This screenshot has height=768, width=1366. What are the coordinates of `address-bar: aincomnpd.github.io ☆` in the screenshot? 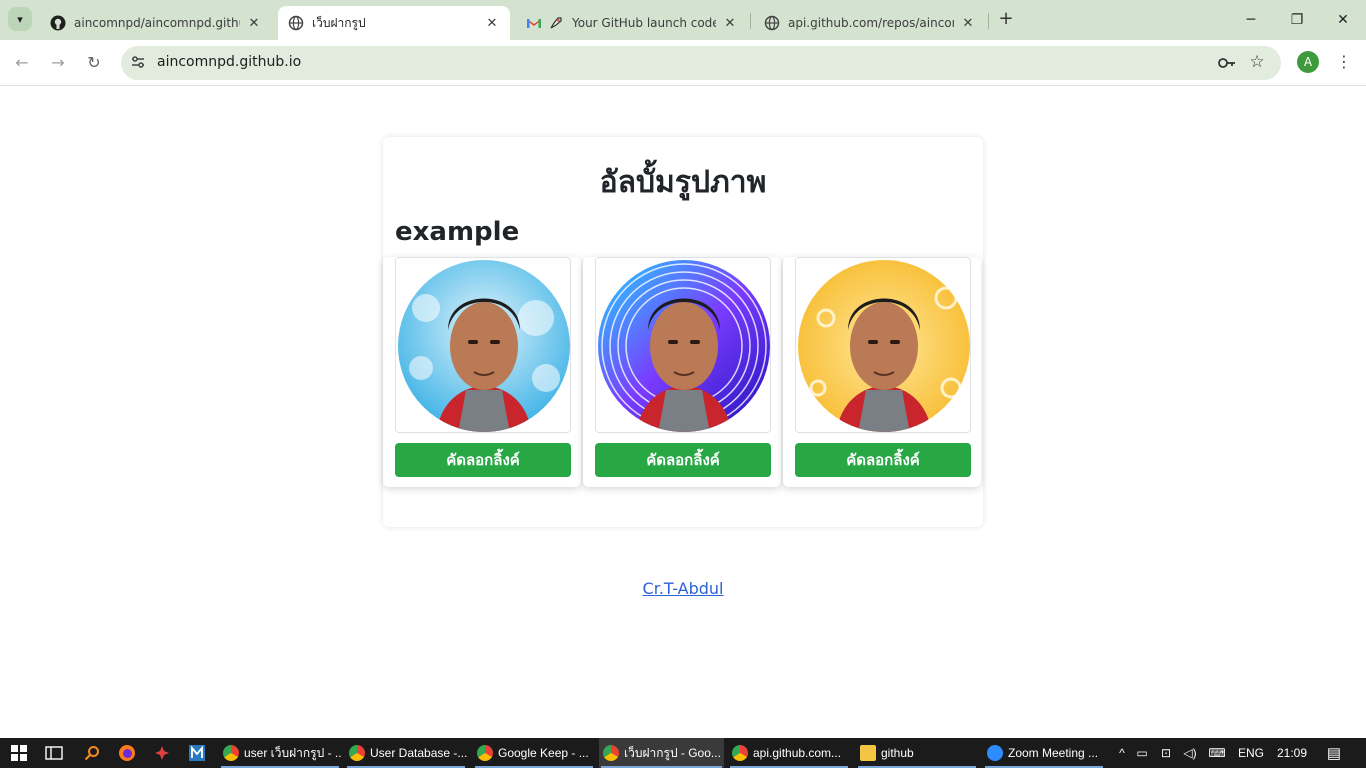 It's located at (701, 63).